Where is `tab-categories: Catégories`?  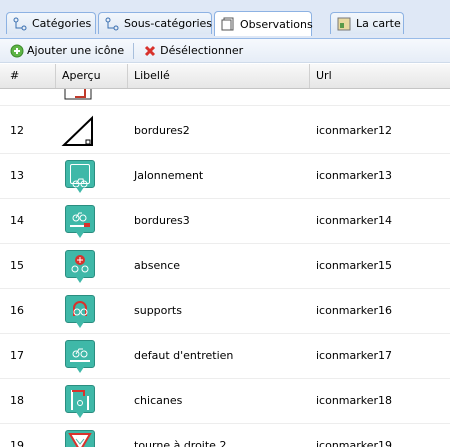 tab-categories: Catégories is located at coordinates (51, 23).